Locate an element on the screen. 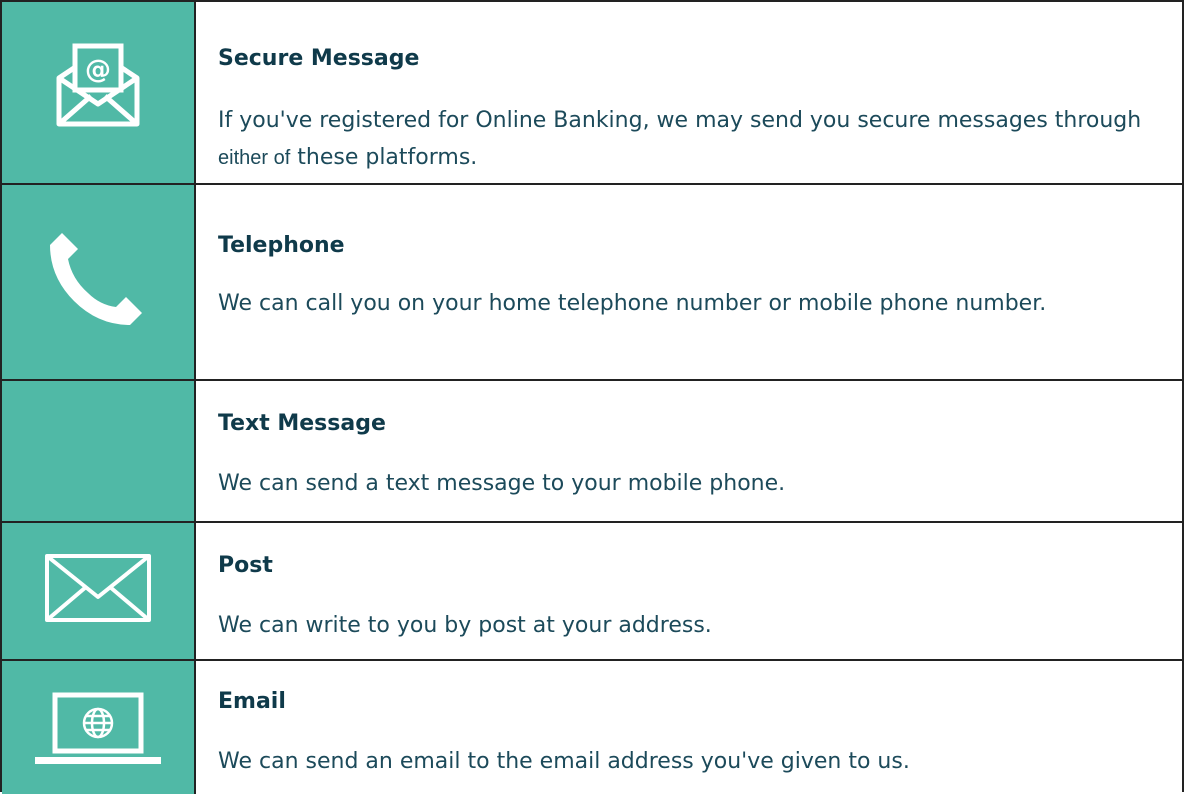  icon-cell: @ is located at coordinates (99, 92).